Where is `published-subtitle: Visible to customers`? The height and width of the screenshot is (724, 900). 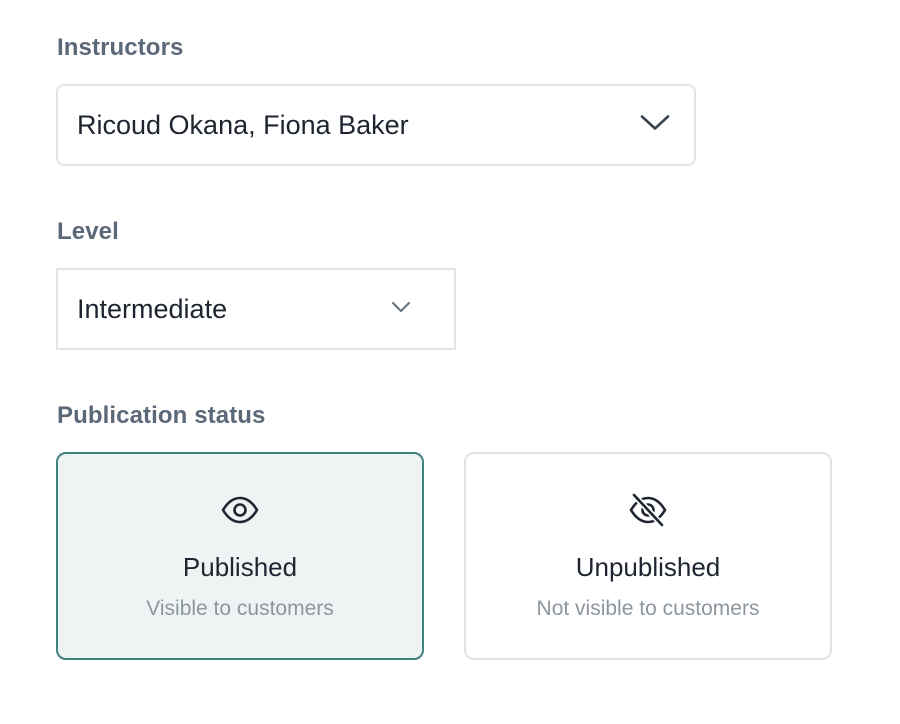 published-subtitle: Visible to customers is located at coordinates (240, 608).